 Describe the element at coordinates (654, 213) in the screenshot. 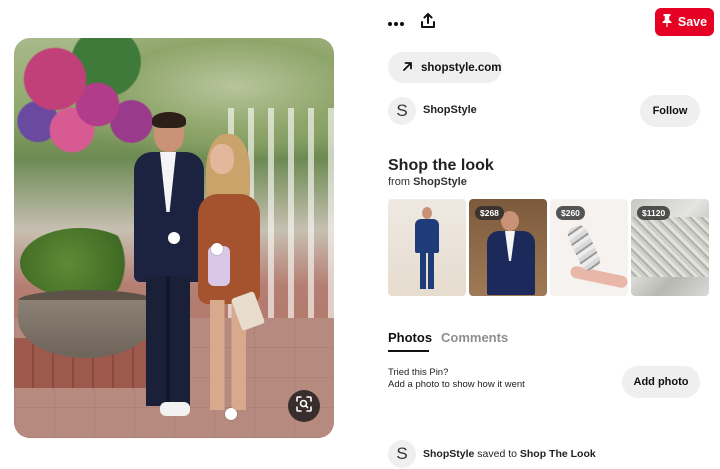

I see `price-badge: $1120` at that location.